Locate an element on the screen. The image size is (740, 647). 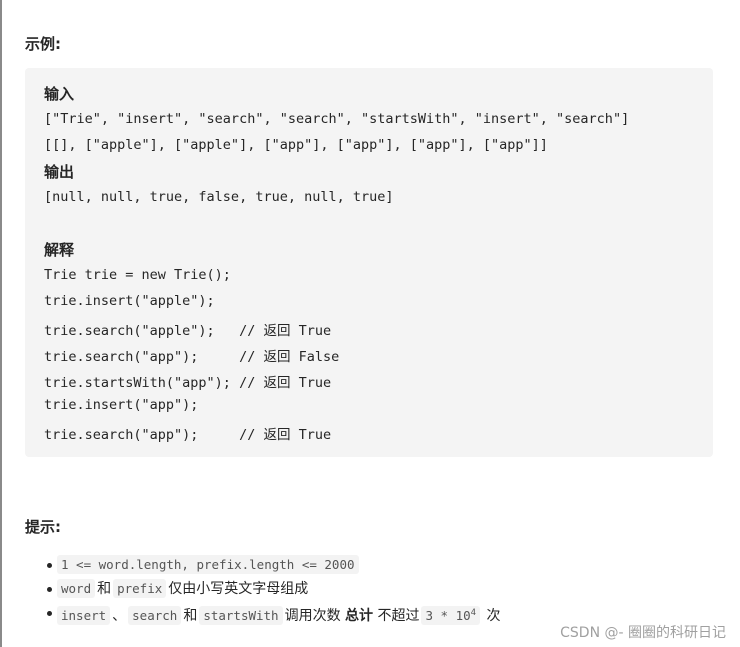
hint-heading: 提示: is located at coordinates (43, 527).